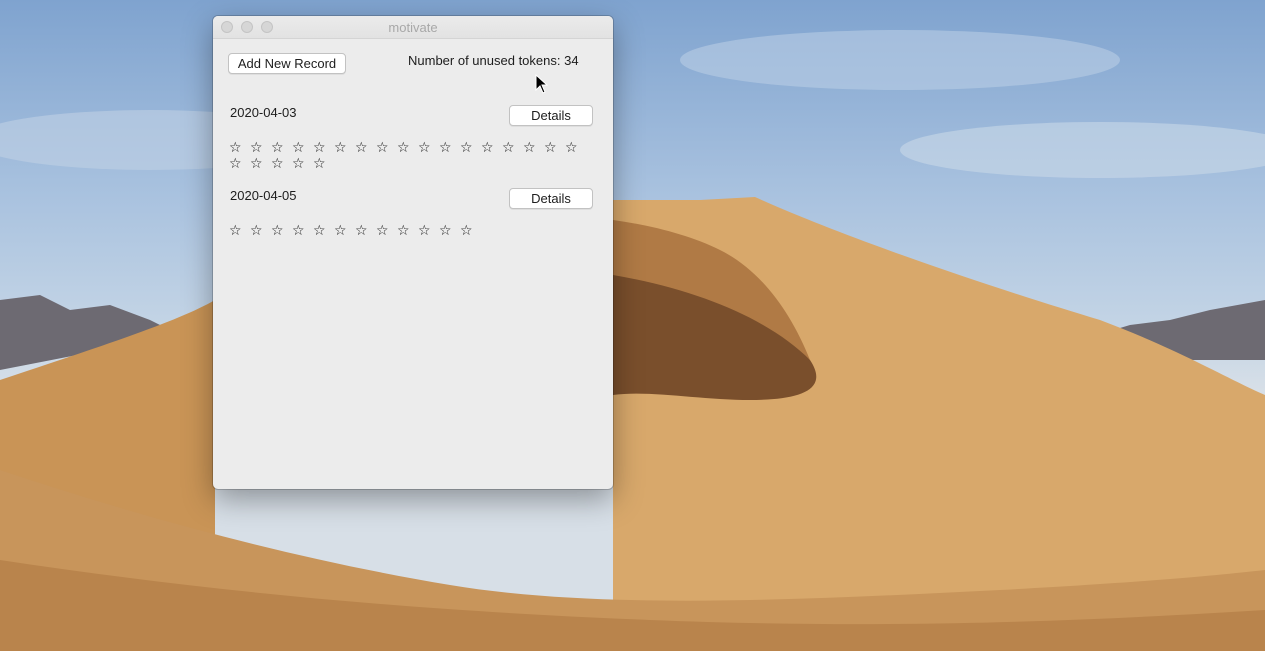 This screenshot has height=651, width=1265. I want to click on unused-tokens-label: Number of unused tokens: 34, so click(493, 60).